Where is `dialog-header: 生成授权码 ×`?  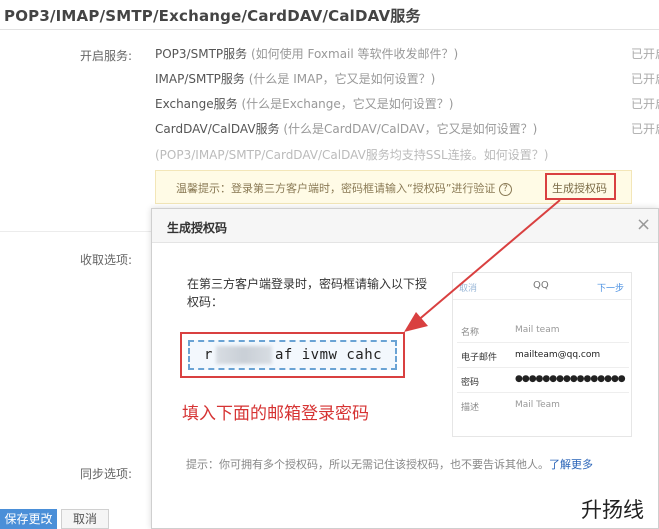
dialog-header: 生成授权码 × is located at coordinates (405, 226).